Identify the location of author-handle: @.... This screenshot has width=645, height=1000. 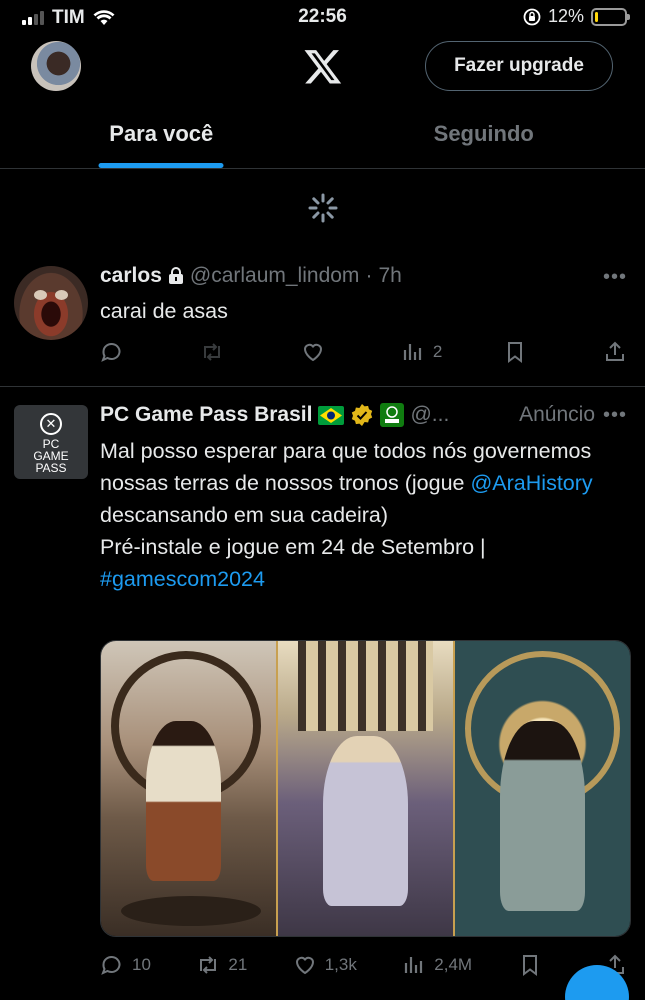
(429, 415).